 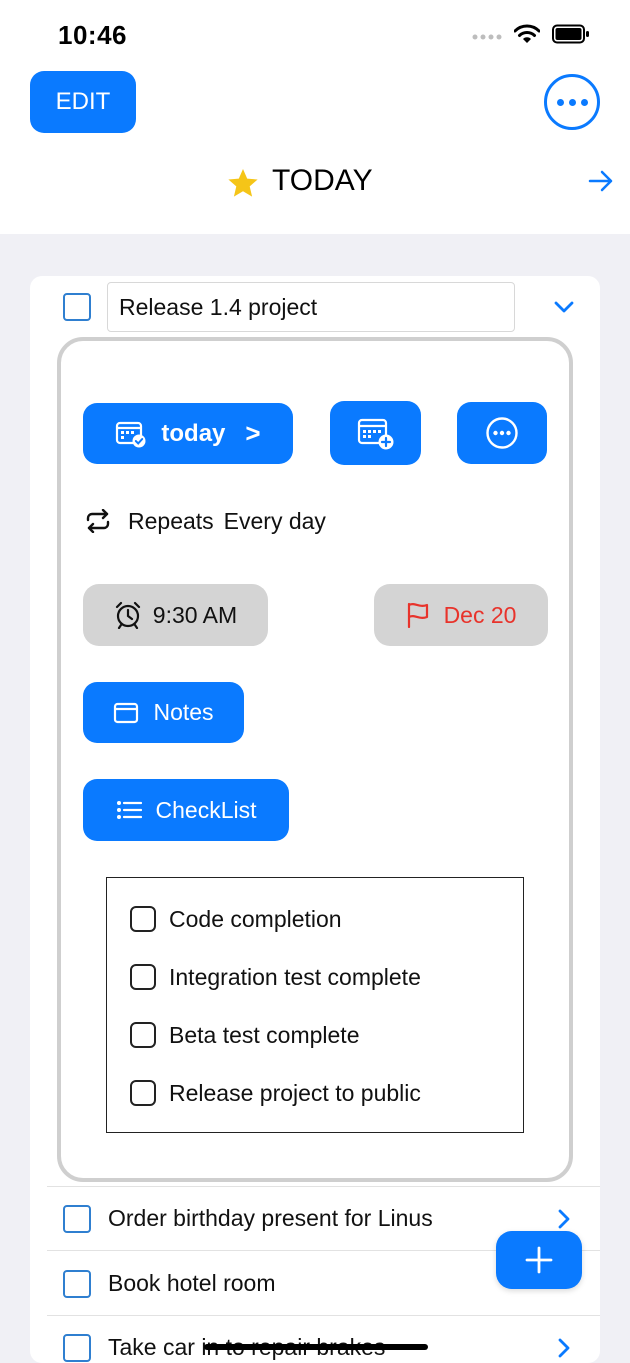 I want to click on add-date-button, so click(x=375, y=433).